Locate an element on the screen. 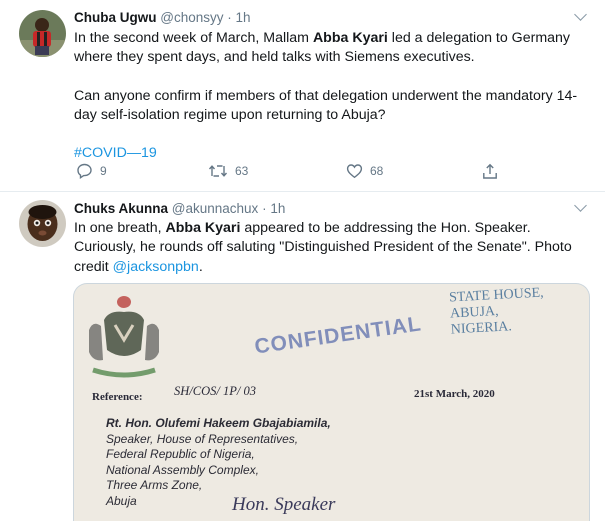 The image size is (605, 521). addressee-line: National Assembly Complex, is located at coordinates (182, 469).